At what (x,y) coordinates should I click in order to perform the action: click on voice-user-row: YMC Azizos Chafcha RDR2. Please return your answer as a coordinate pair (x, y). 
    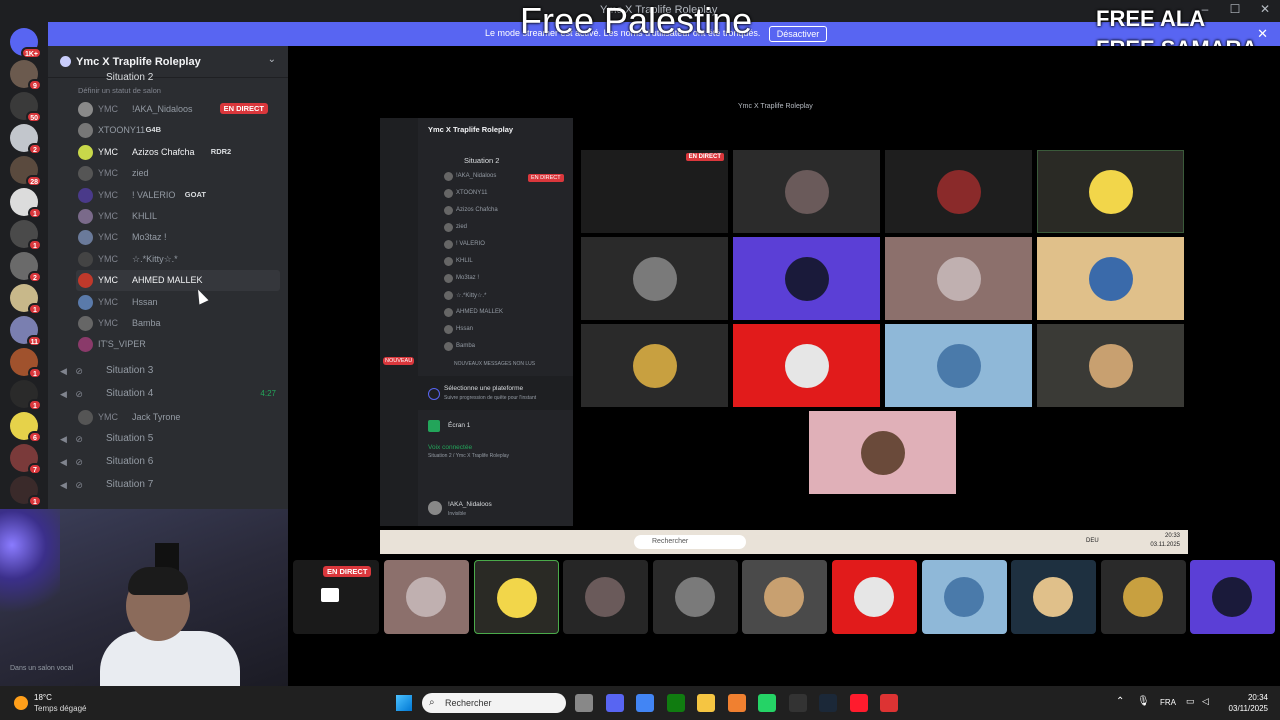
    Looking at the image, I should click on (168, 152).